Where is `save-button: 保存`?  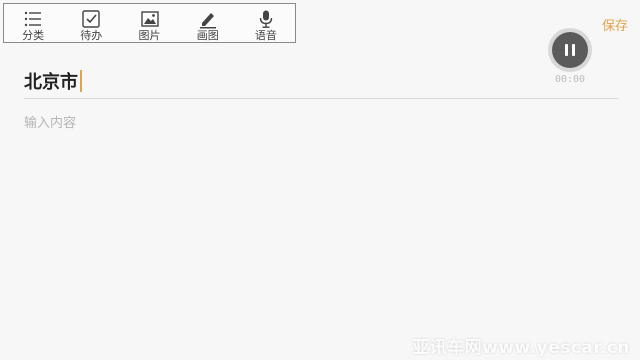 save-button: 保存 is located at coordinates (615, 24).